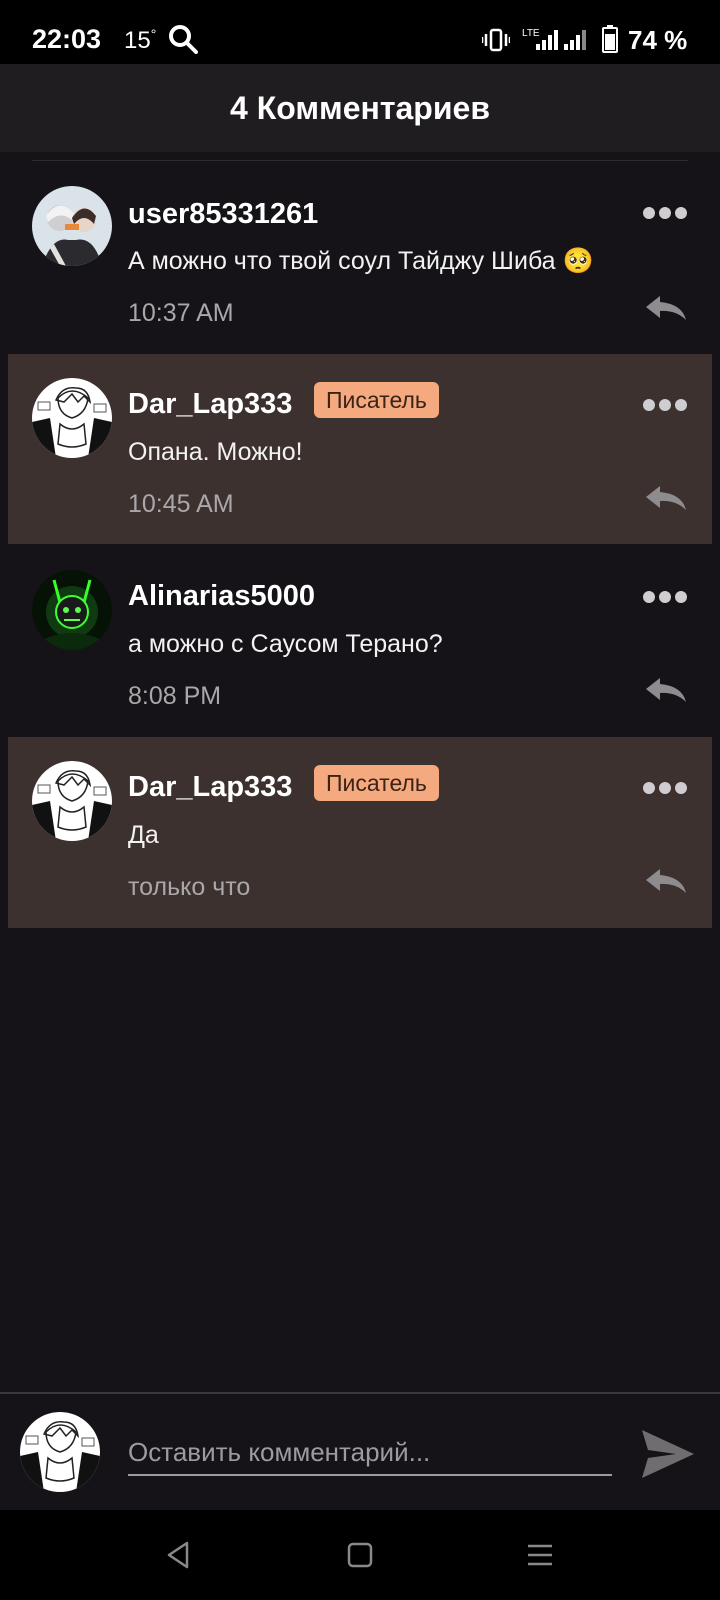  What do you see at coordinates (221, 596) in the screenshot?
I see `username: Alinarias5000` at bounding box center [221, 596].